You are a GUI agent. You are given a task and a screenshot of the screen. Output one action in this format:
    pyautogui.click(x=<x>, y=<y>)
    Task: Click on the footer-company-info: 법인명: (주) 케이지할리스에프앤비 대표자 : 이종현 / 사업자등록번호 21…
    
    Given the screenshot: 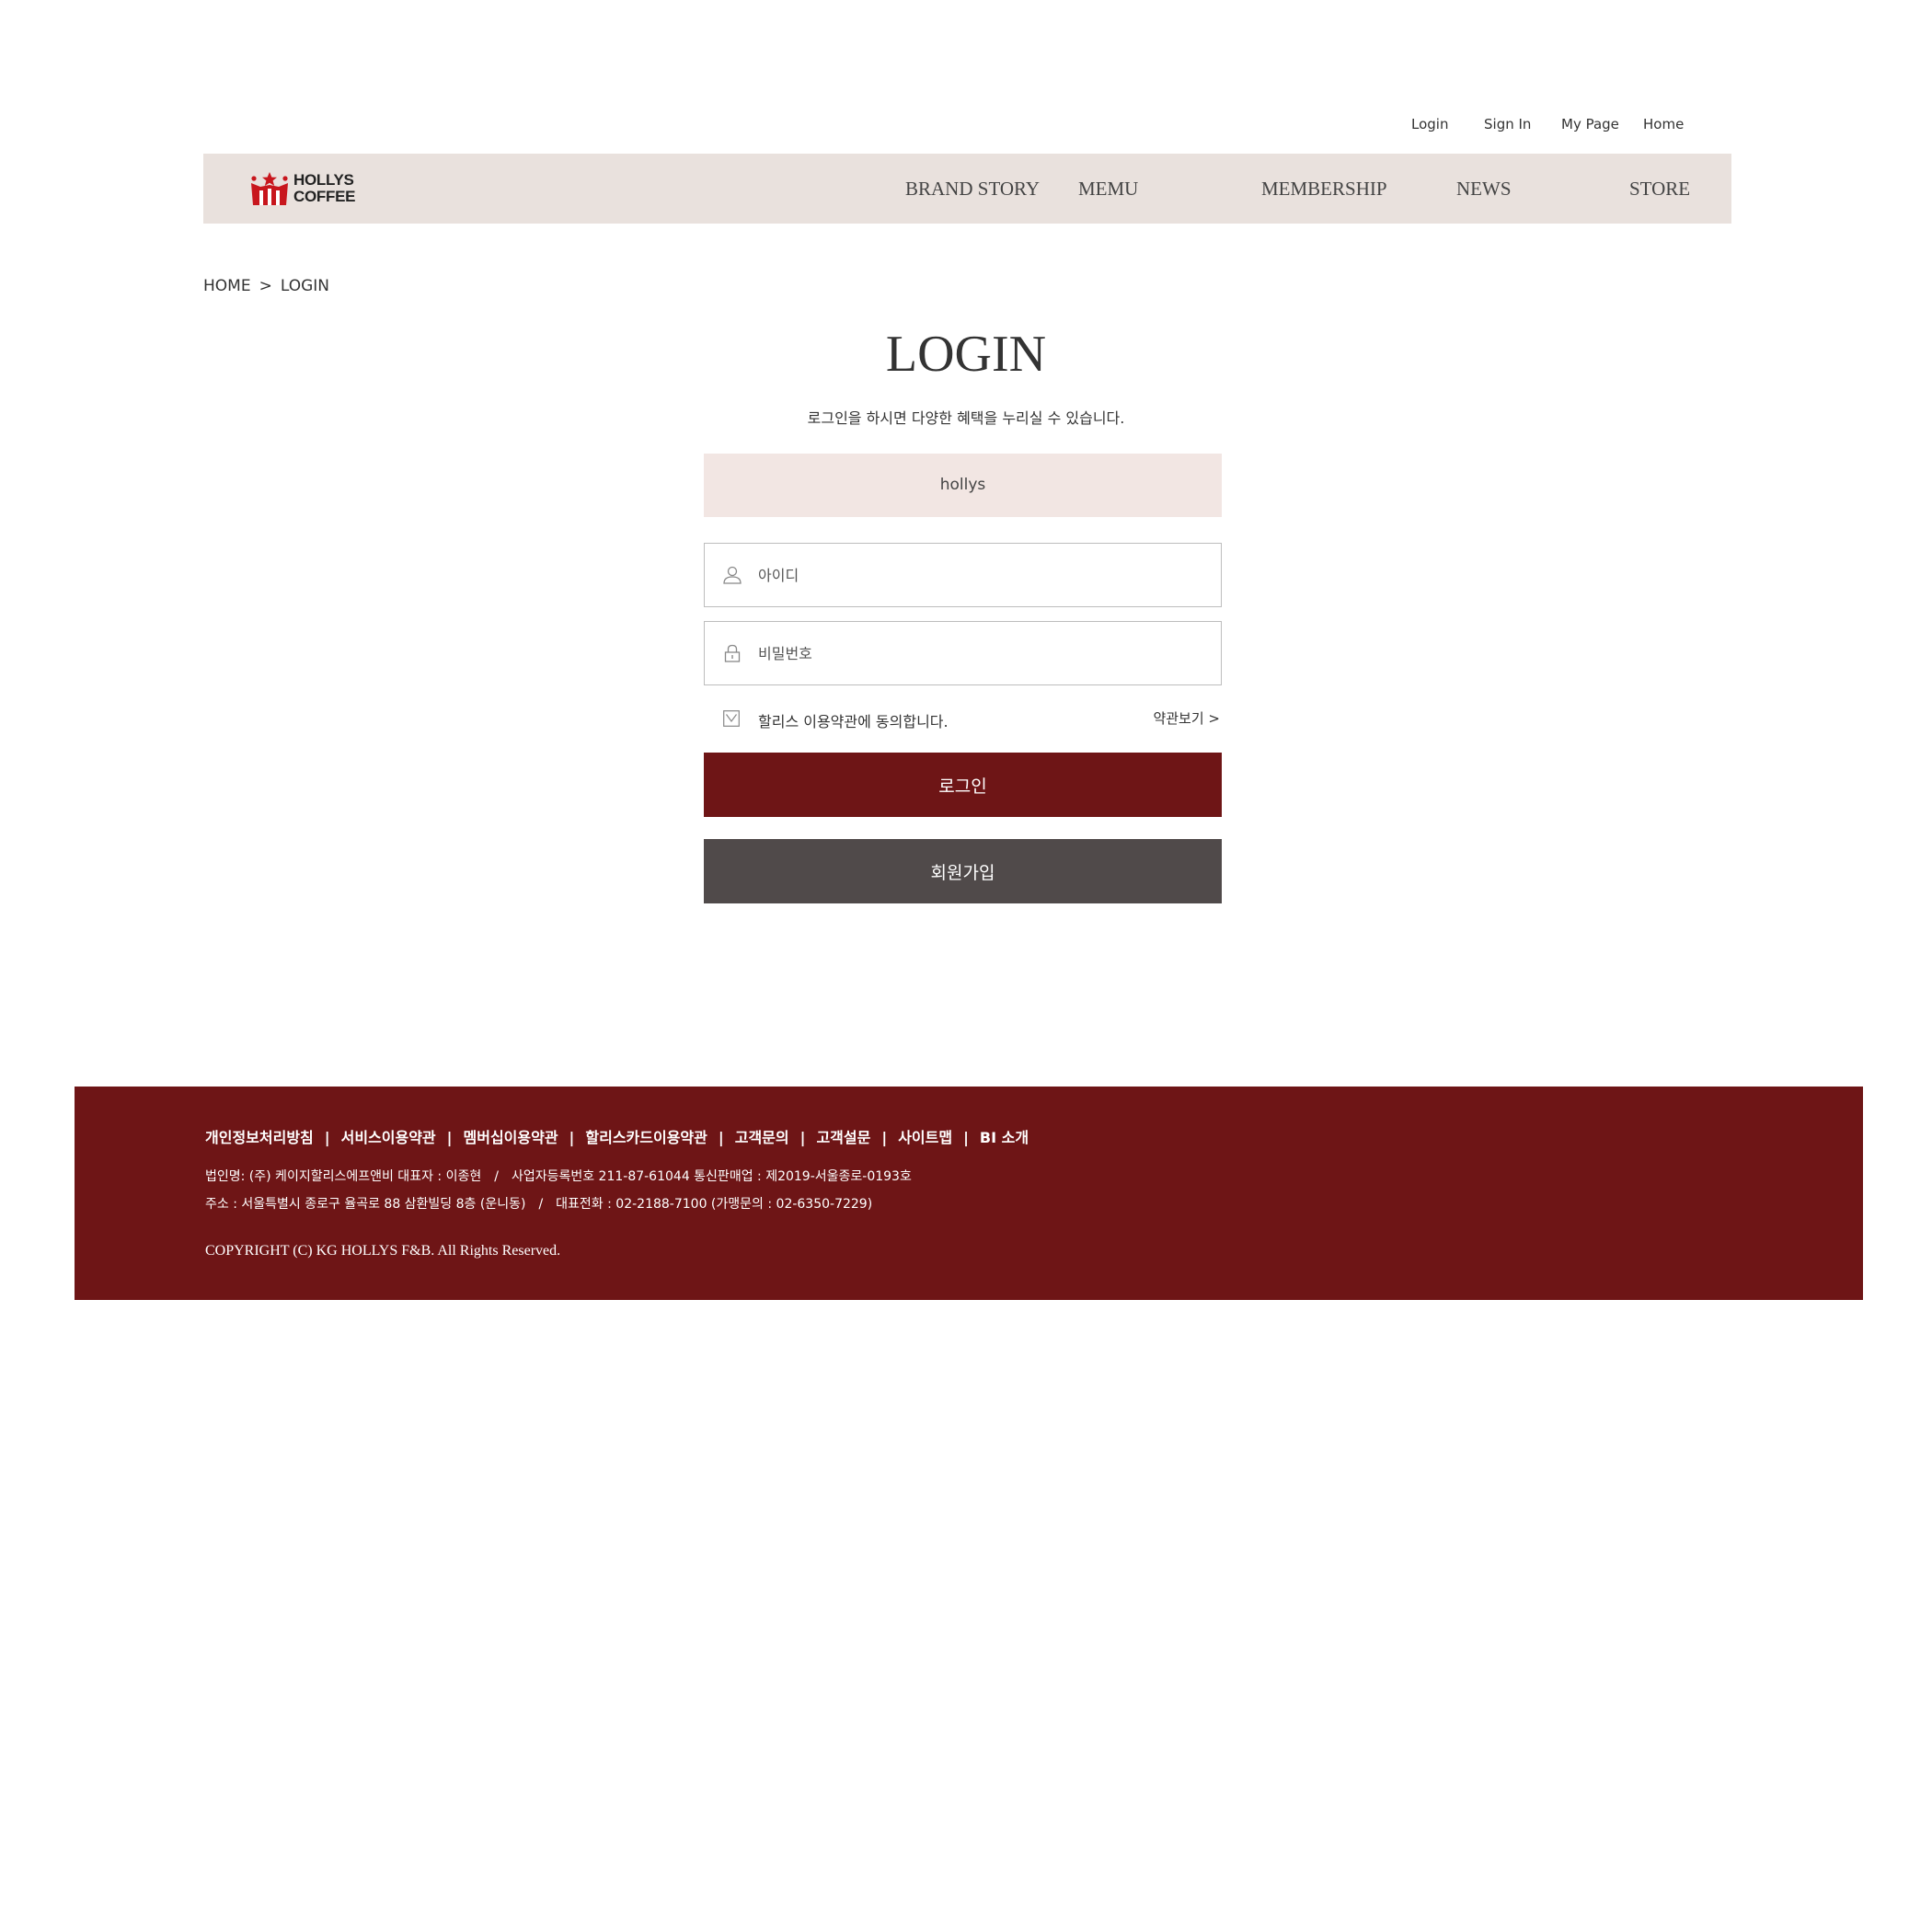 What is the action you would take?
    pyautogui.click(x=558, y=1176)
    